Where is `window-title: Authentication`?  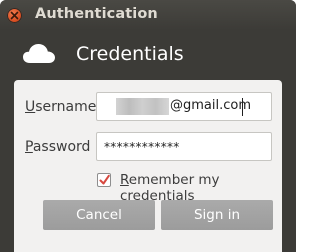
window-title: Authentication is located at coordinates (96, 14).